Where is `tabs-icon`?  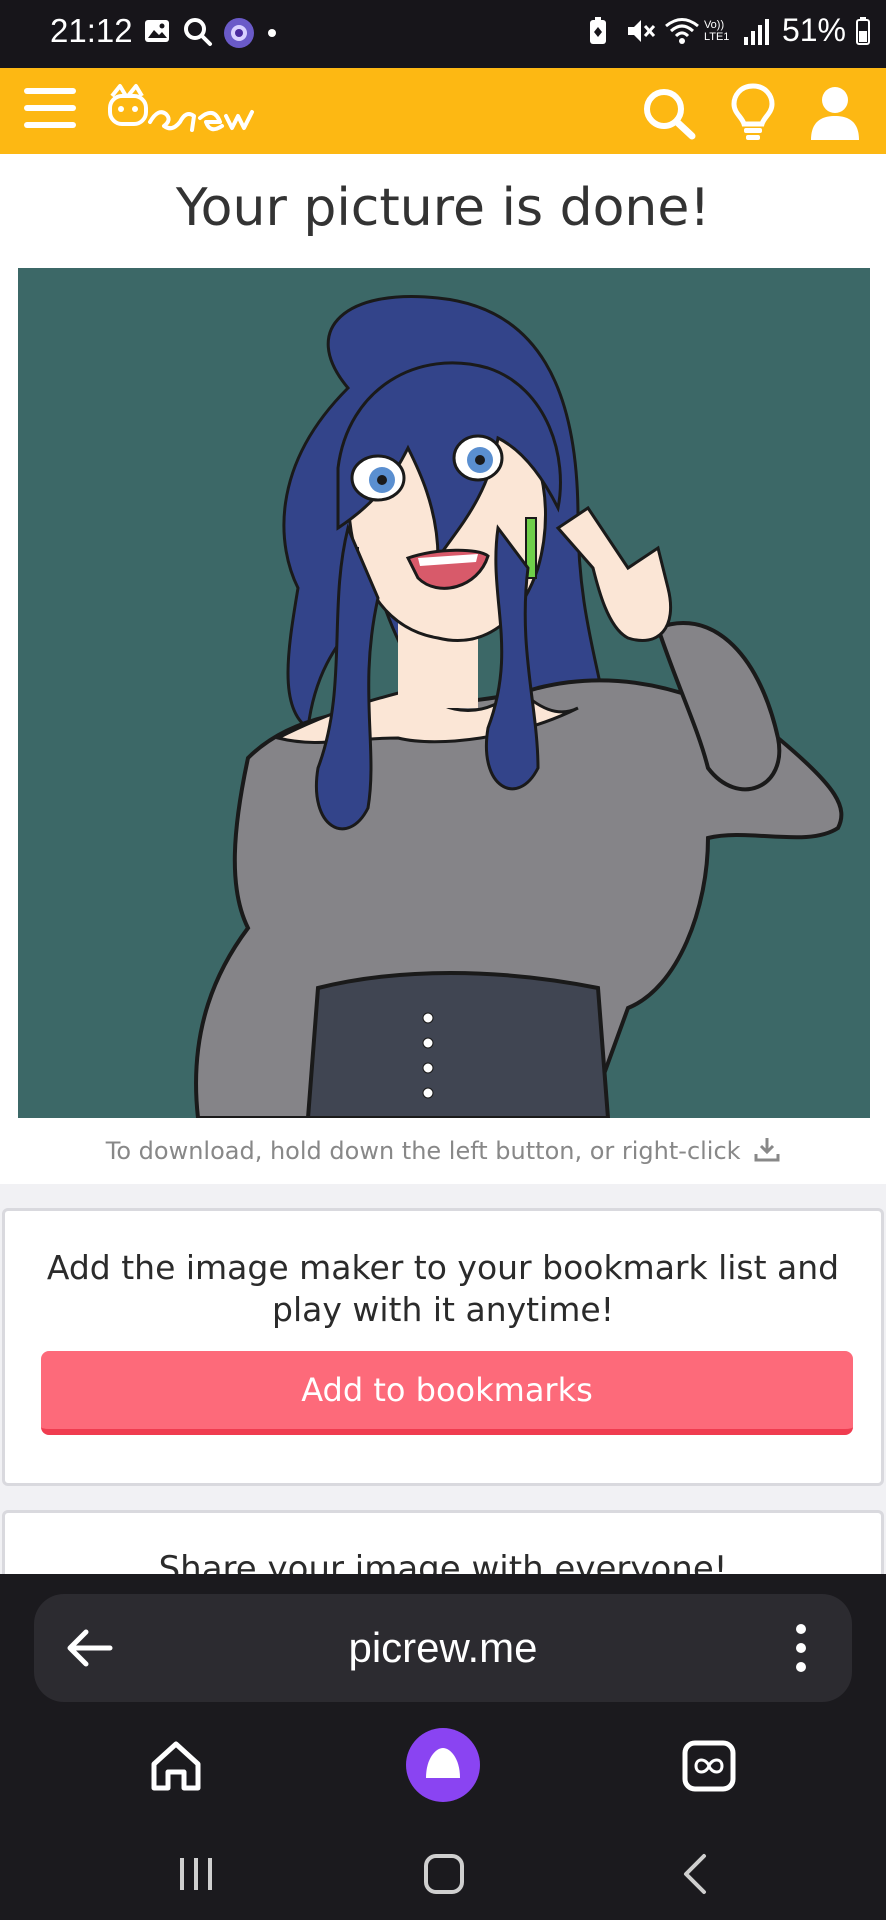
tabs-icon is located at coordinates (709, 1766).